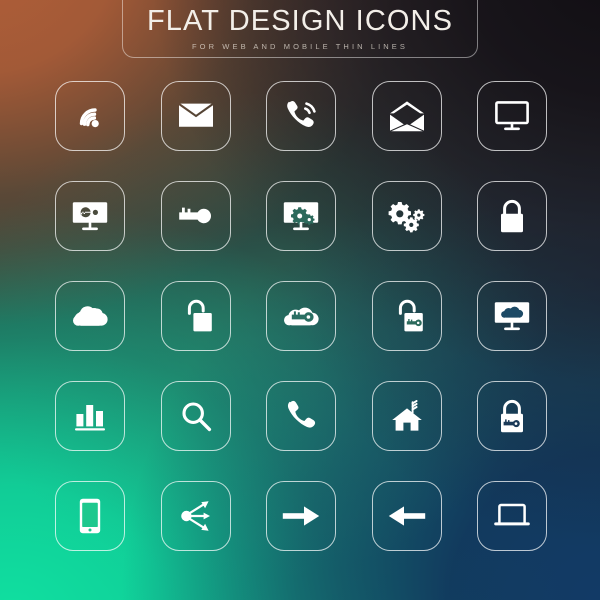 This screenshot has width=600, height=600. I want to click on icon-tile-arrow-right, so click(301, 516).